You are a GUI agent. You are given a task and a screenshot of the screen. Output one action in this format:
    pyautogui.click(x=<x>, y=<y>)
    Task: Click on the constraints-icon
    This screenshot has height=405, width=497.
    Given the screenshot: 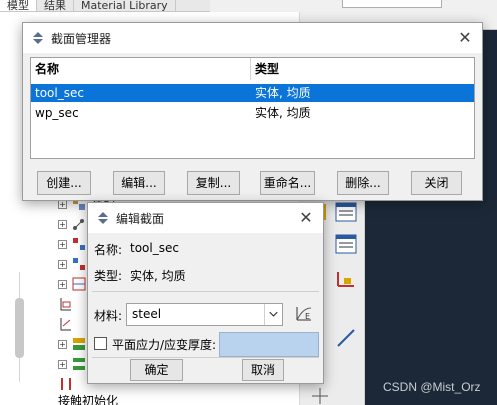 What is the action you would take?
    pyautogui.click(x=79, y=344)
    